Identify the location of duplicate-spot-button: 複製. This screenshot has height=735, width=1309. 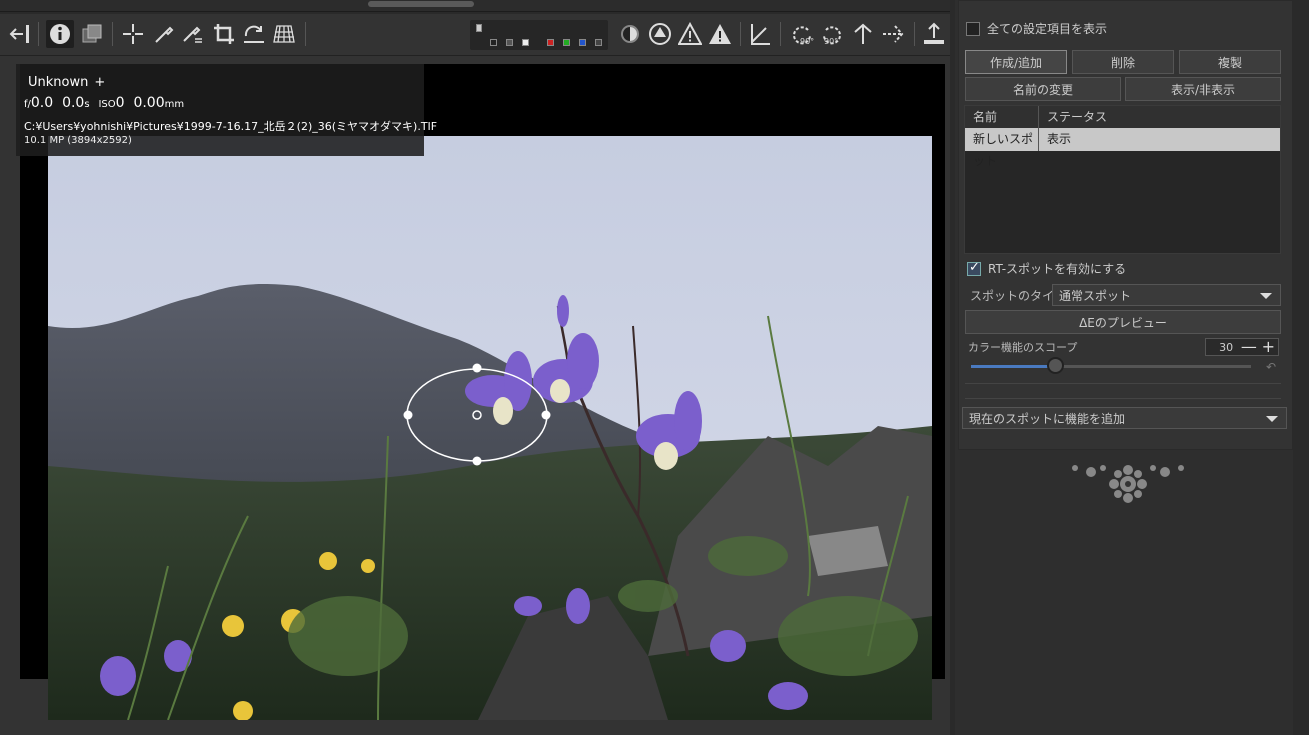
(1230, 62).